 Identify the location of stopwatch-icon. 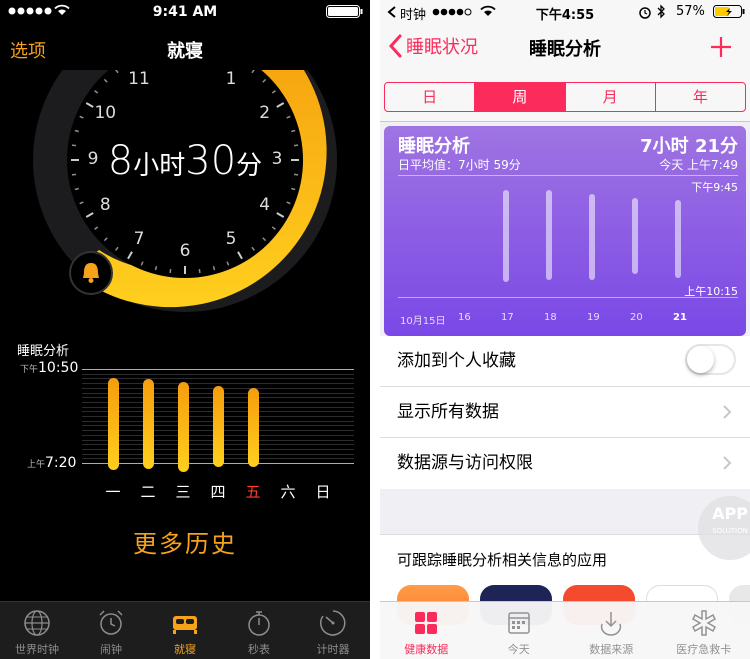
(259, 623).